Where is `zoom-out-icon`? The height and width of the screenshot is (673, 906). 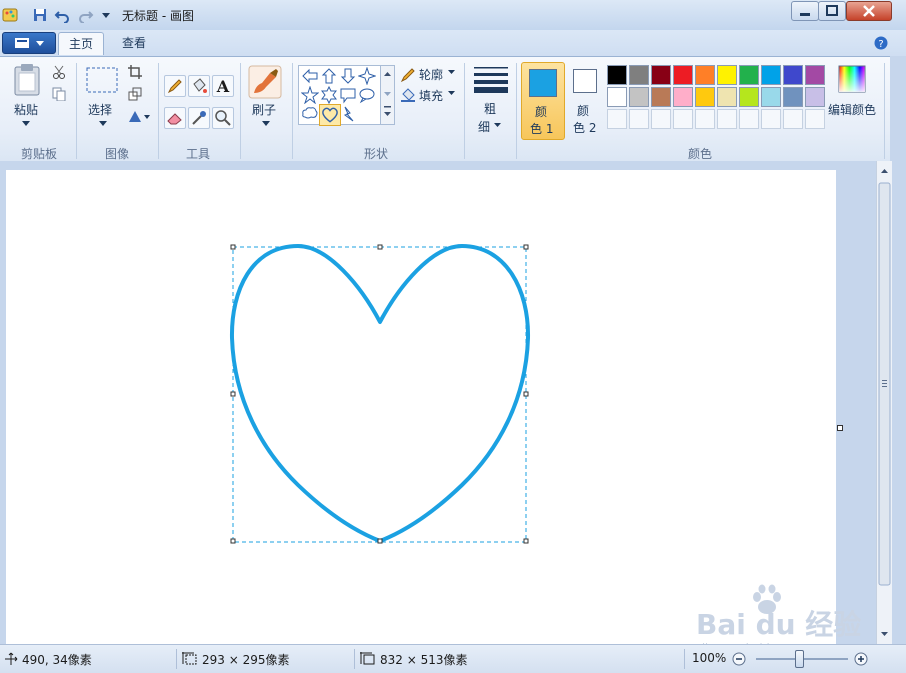 zoom-out-icon is located at coordinates (739, 659).